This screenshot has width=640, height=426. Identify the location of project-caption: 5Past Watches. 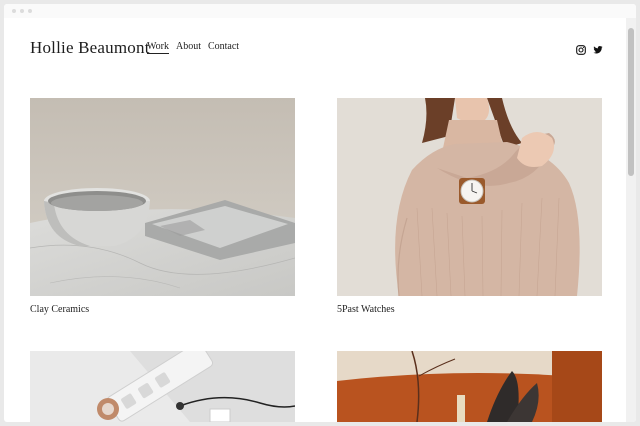
(366, 309).